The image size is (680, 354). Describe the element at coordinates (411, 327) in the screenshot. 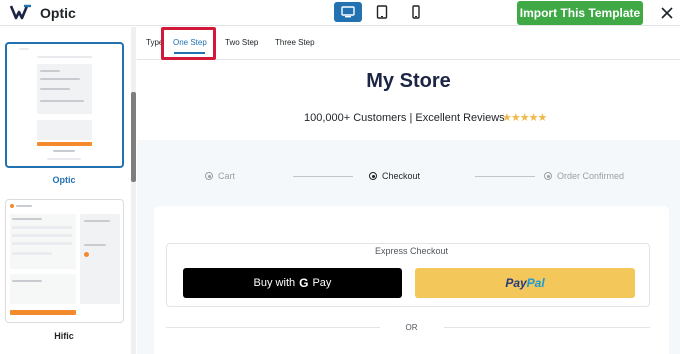

I see `or-separator: OR` at that location.